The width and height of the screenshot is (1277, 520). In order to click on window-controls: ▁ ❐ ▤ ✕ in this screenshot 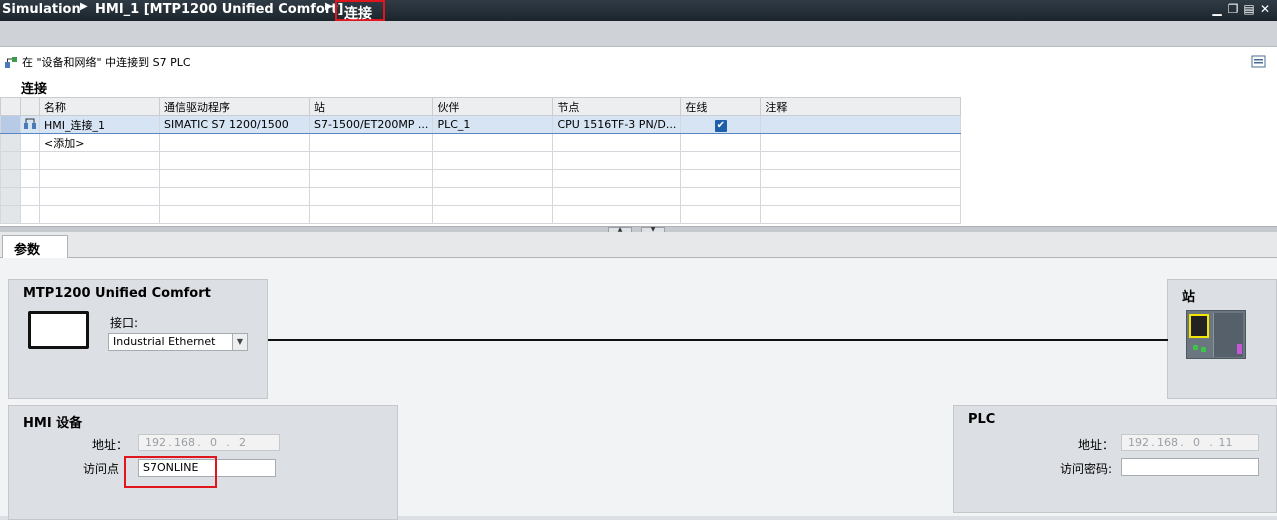, I will do `click(1241, 9)`.